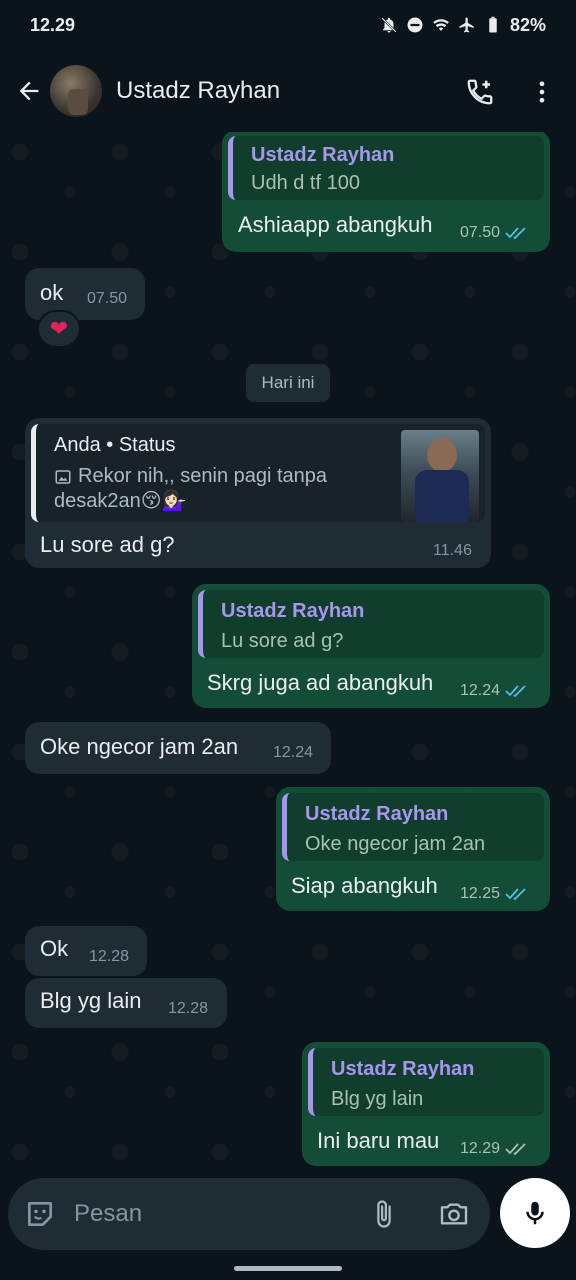 The height and width of the screenshot is (1280, 576). What do you see at coordinates (389, 25) in the screenshot?
I see `mute-bell-icon` at bounding box center [389, 25].